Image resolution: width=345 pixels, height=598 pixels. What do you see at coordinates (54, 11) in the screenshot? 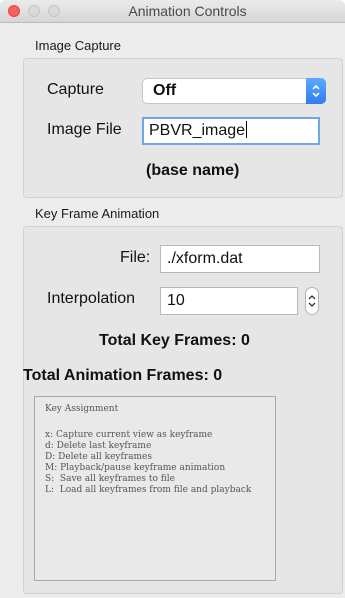
I see `zoom-window-button` at bounding box center [54, 11].